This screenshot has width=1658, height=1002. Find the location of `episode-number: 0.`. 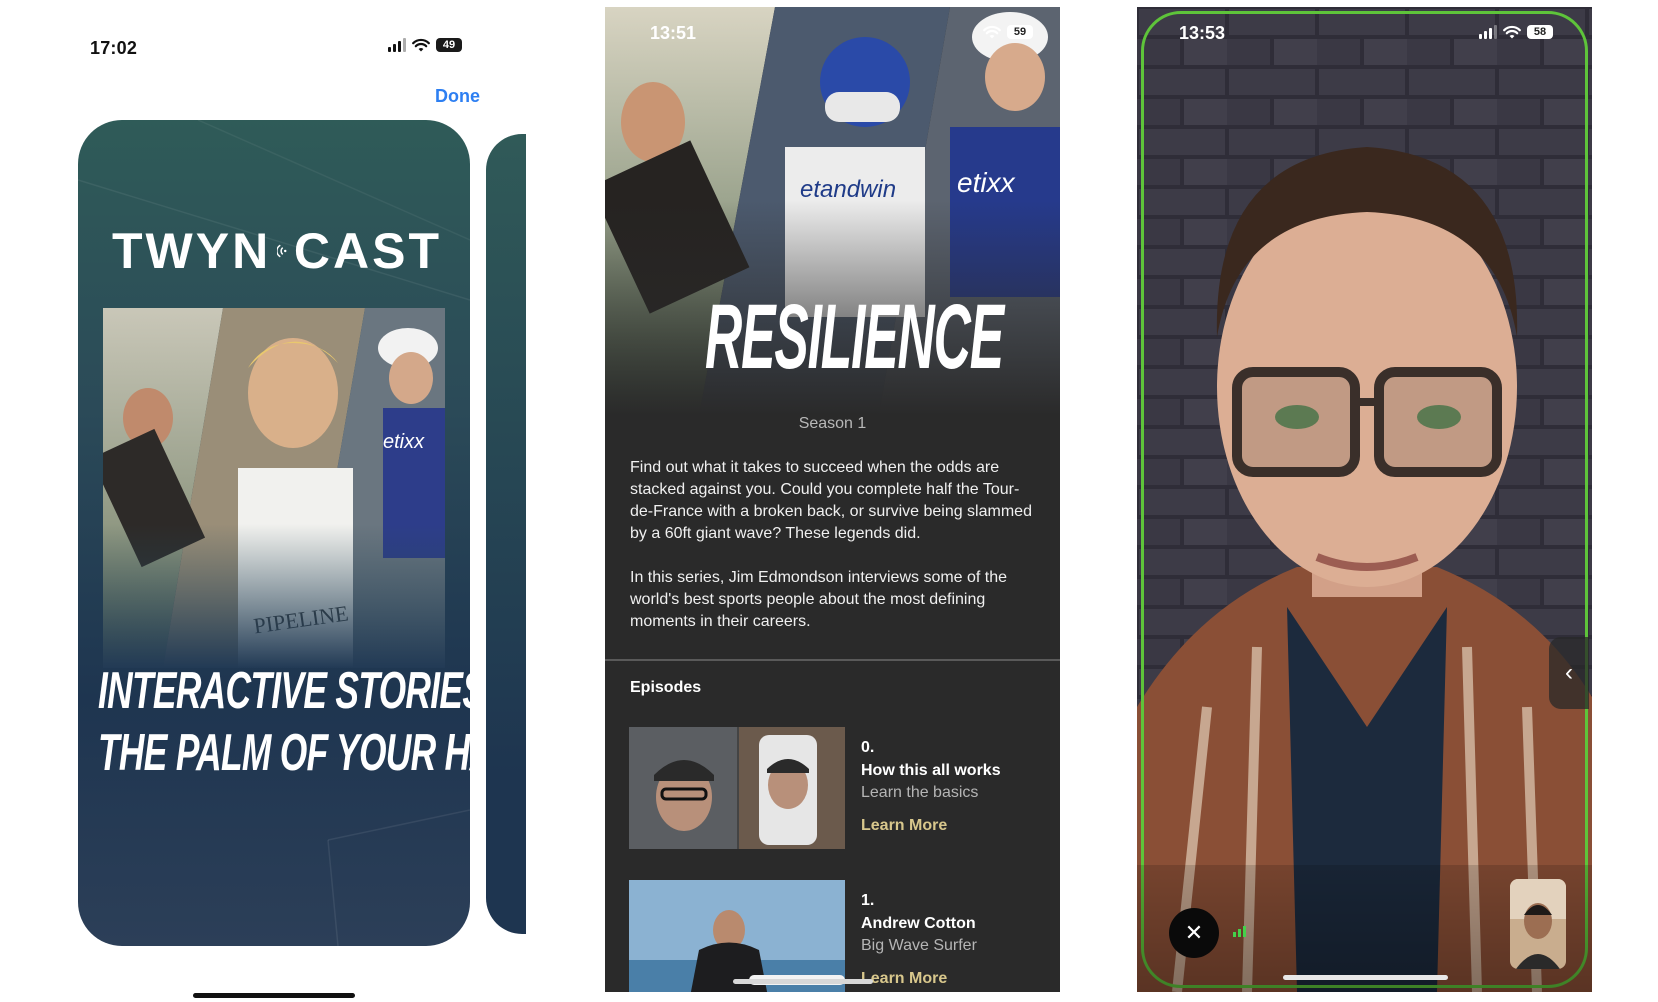

episode-number: 0. is located at coordinates (868, 747).